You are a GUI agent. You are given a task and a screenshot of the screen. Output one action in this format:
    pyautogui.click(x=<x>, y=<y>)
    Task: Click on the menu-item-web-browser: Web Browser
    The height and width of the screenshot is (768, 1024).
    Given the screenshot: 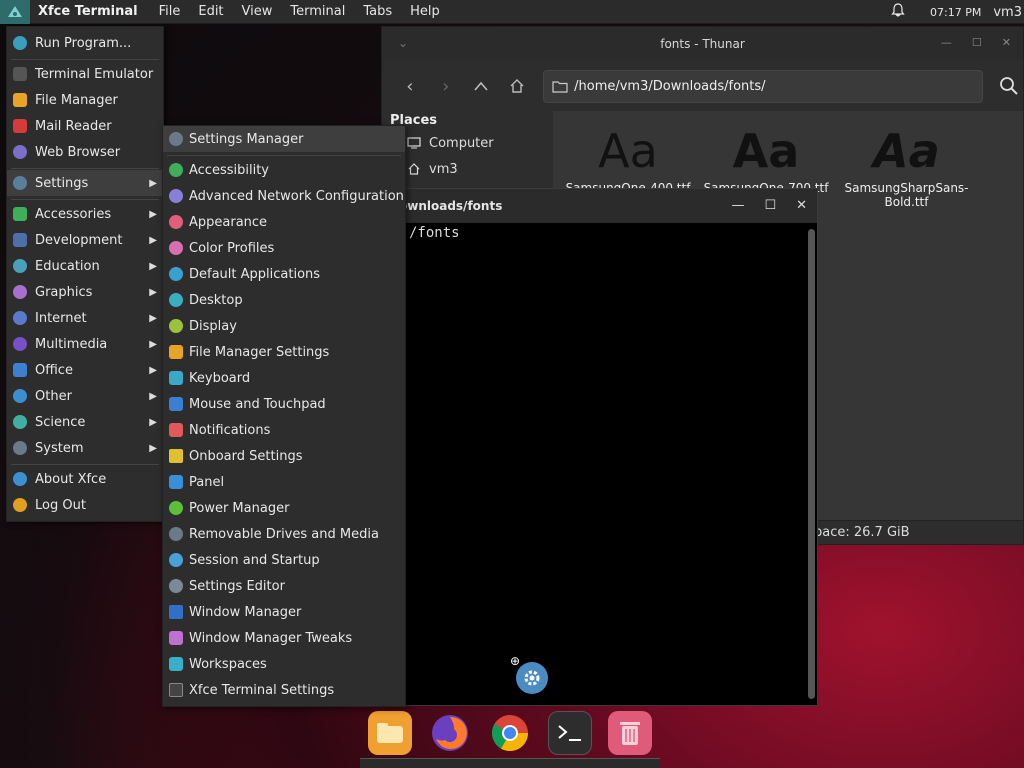 What is the action you would take?
    pyautogui.click(x=85, y=152)
    